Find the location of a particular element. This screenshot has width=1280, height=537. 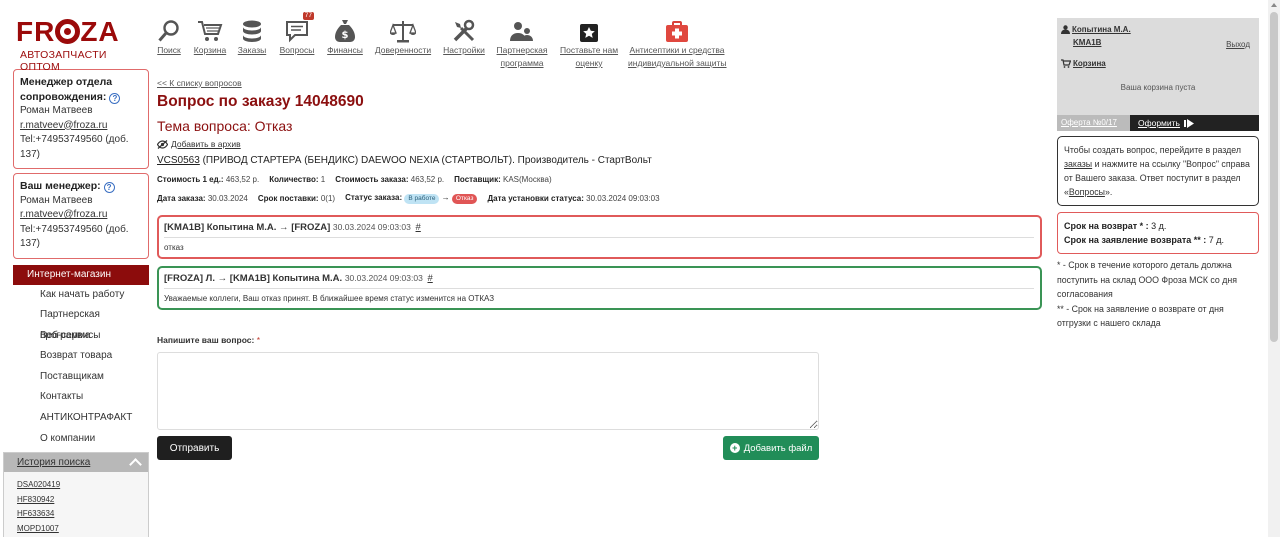

scales-icon is located at coordinates (403, 32).